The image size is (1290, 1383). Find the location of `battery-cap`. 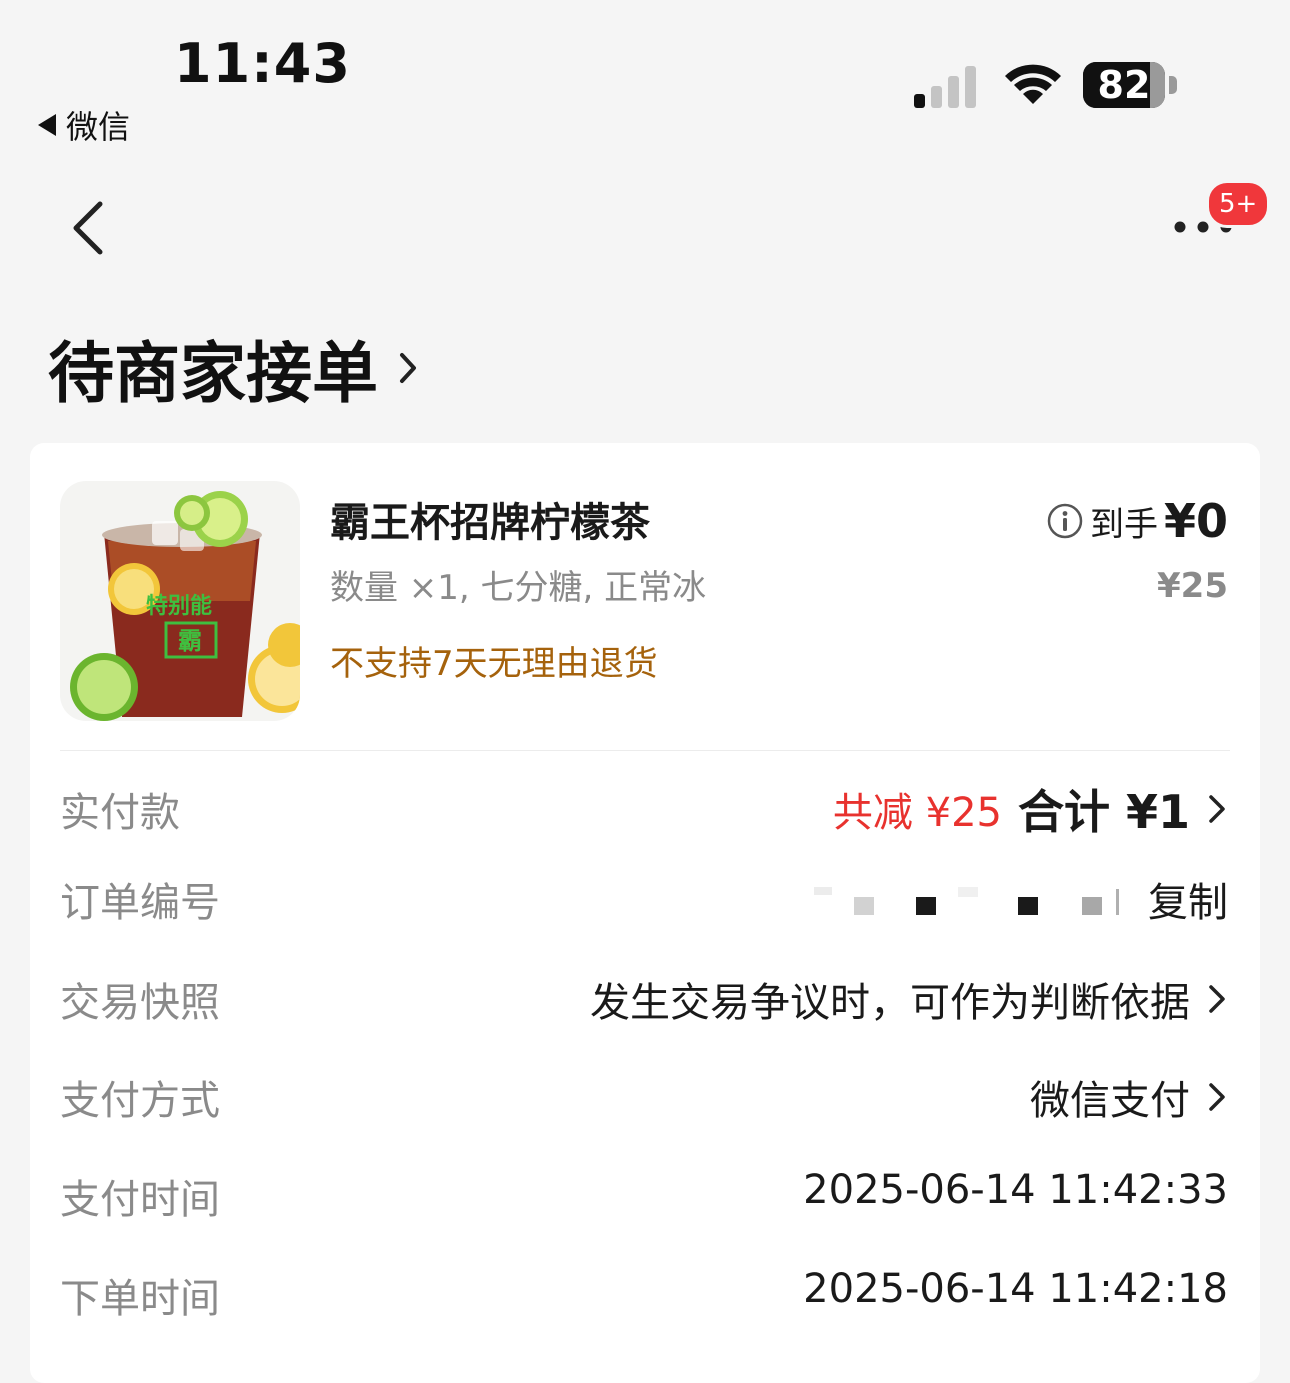

battery-cap is located at coordinates (1173, 85).